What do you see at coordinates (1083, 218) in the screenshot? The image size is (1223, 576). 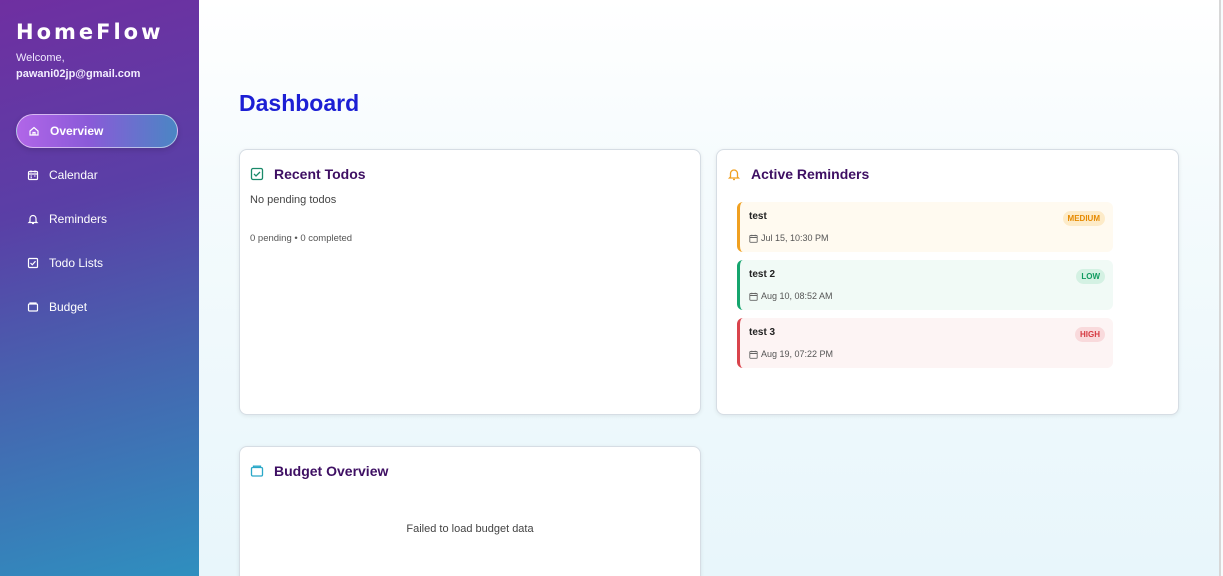 I see `priority-badge: MEDIUM` at bounding box center [1083, 218].